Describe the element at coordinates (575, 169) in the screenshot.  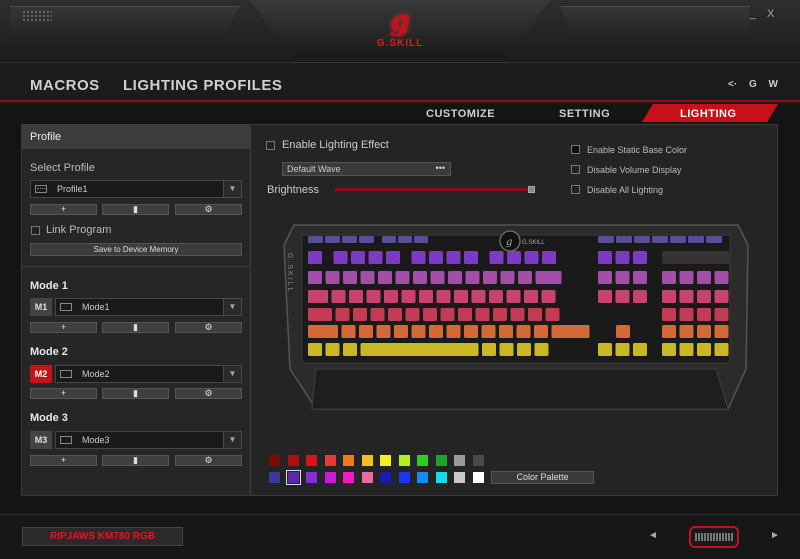
I see `volume-display-checkbox` at that location.